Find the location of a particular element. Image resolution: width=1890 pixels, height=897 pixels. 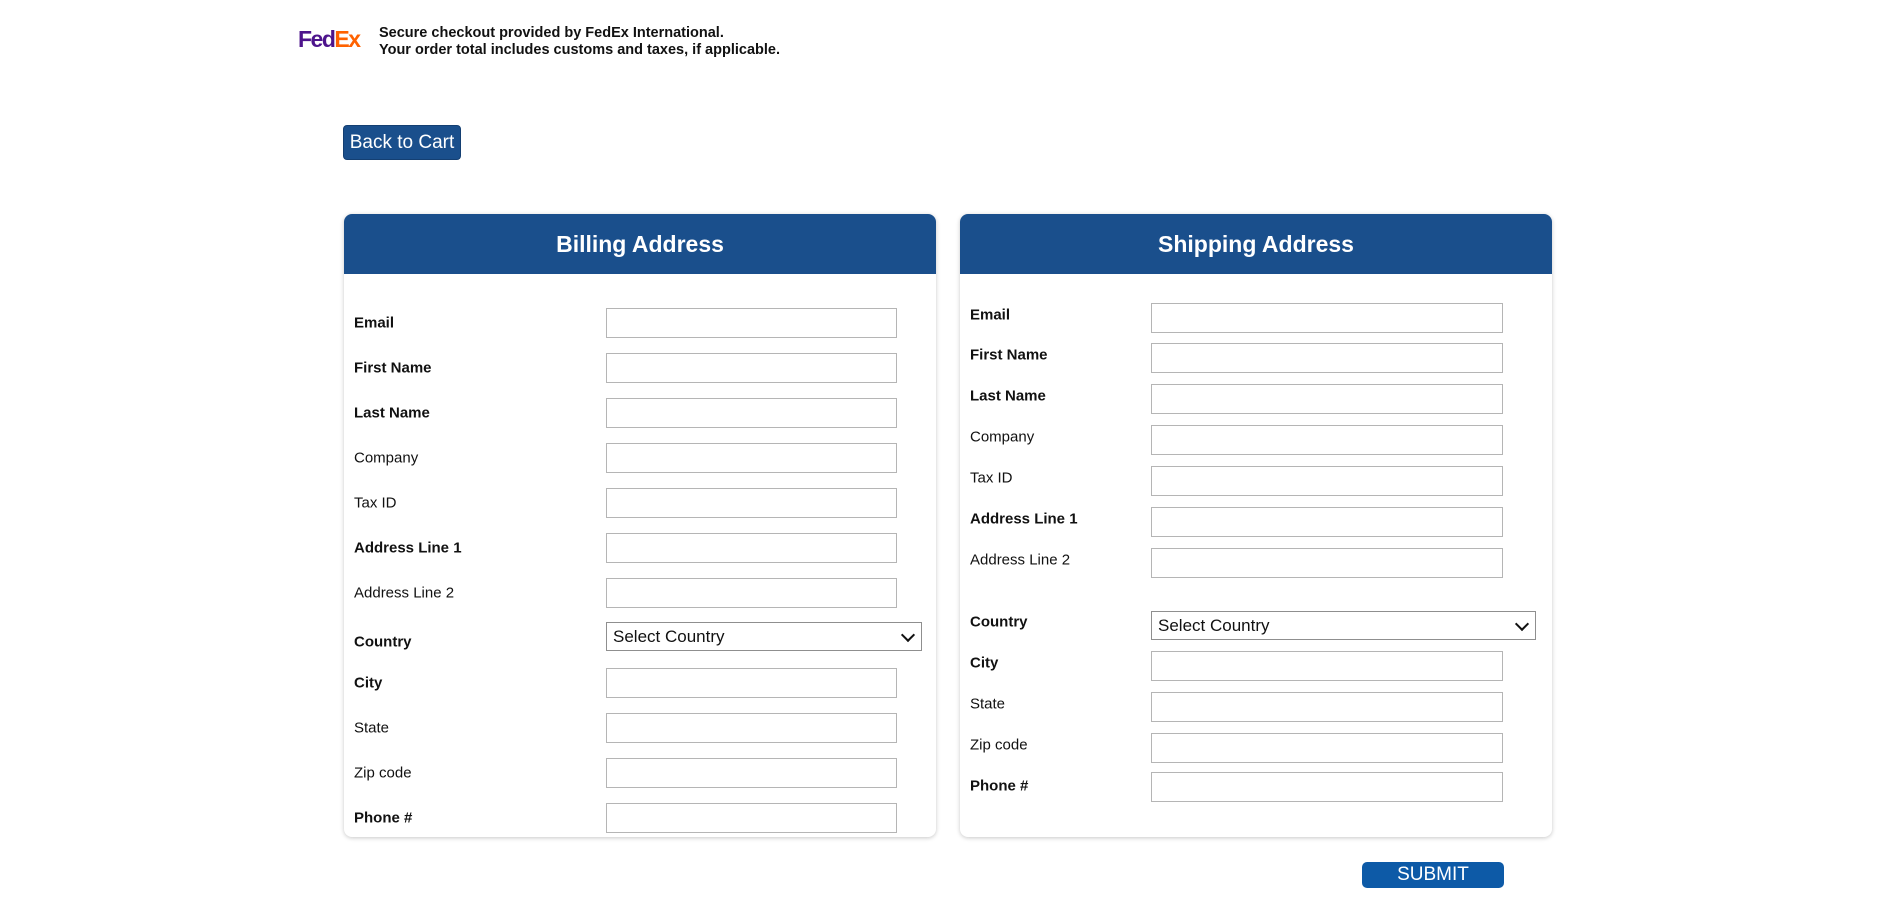

billing-row-address-line-2: Address Line 2 is located at coordinates (640, 593).